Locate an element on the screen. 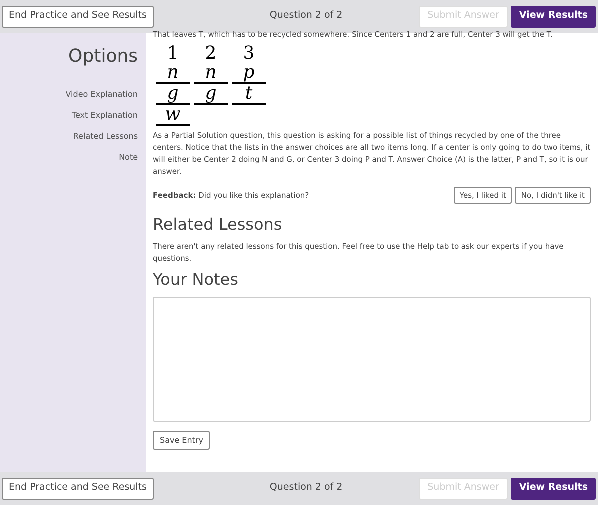  sketch-header: 2 is located at coordinates (211, 53).